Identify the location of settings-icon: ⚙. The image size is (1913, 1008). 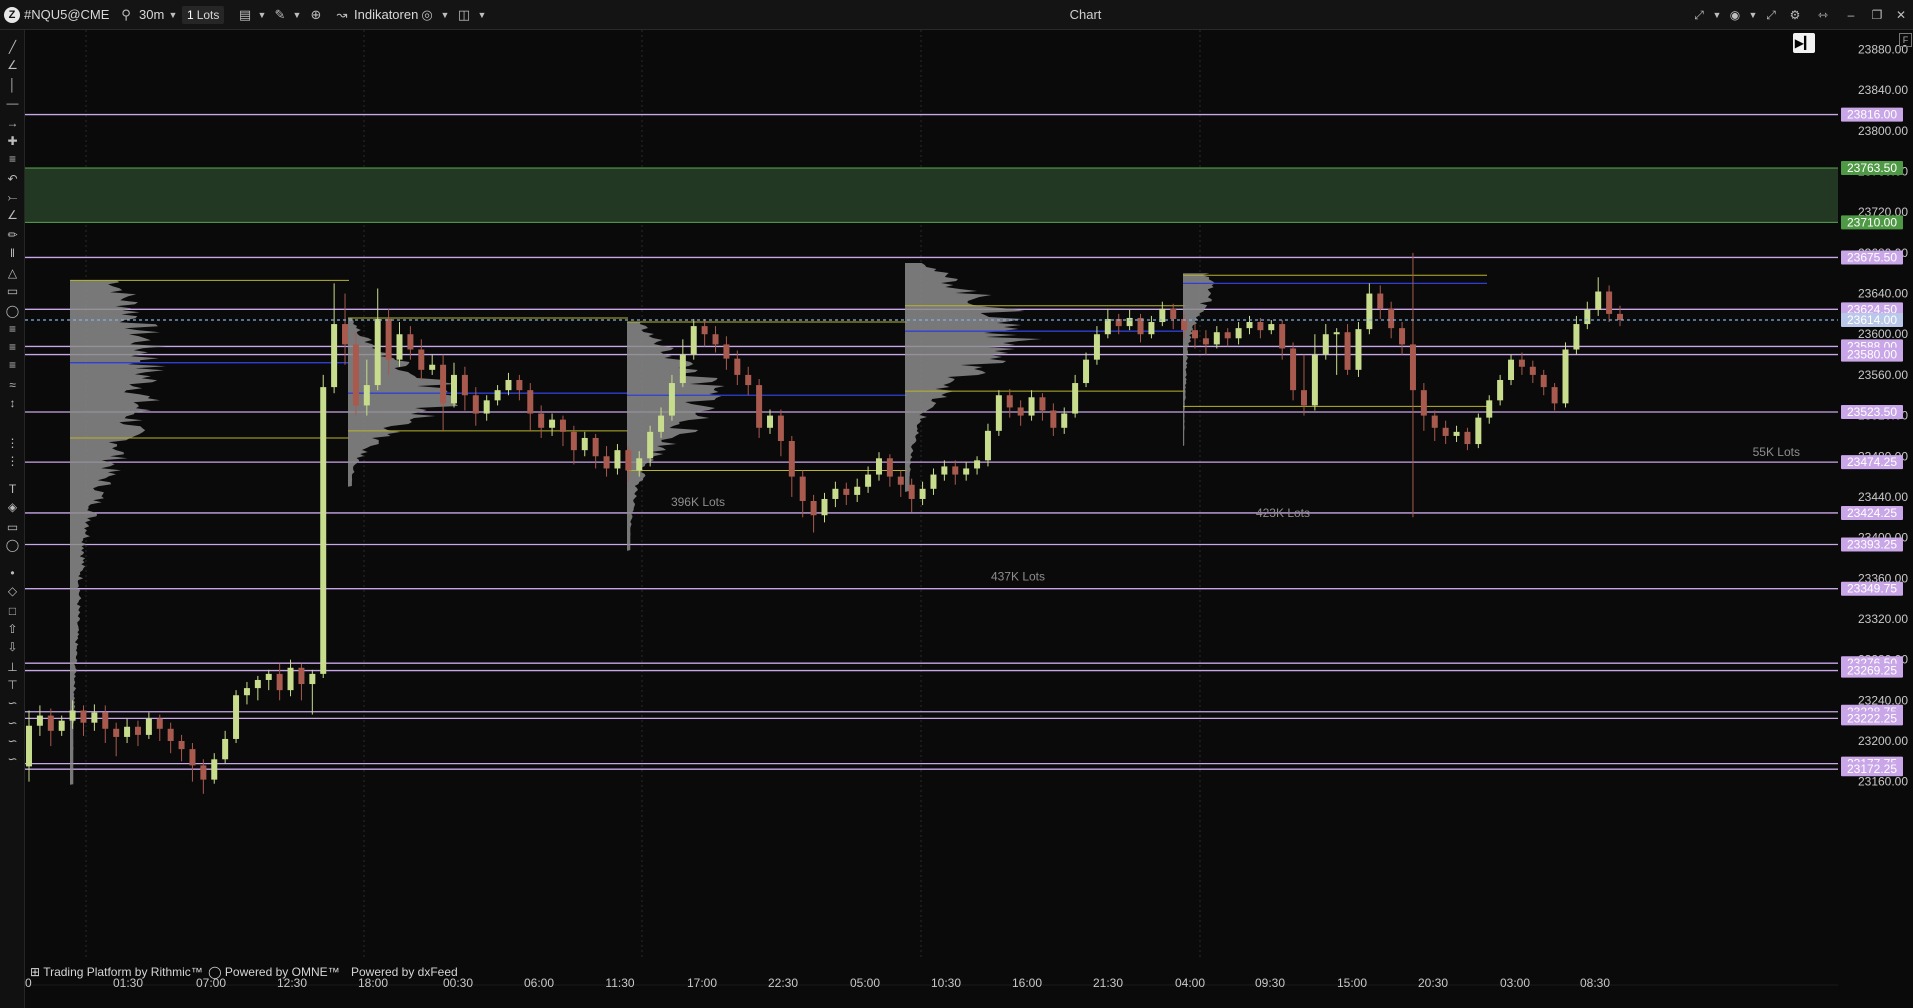
(1795, 15).